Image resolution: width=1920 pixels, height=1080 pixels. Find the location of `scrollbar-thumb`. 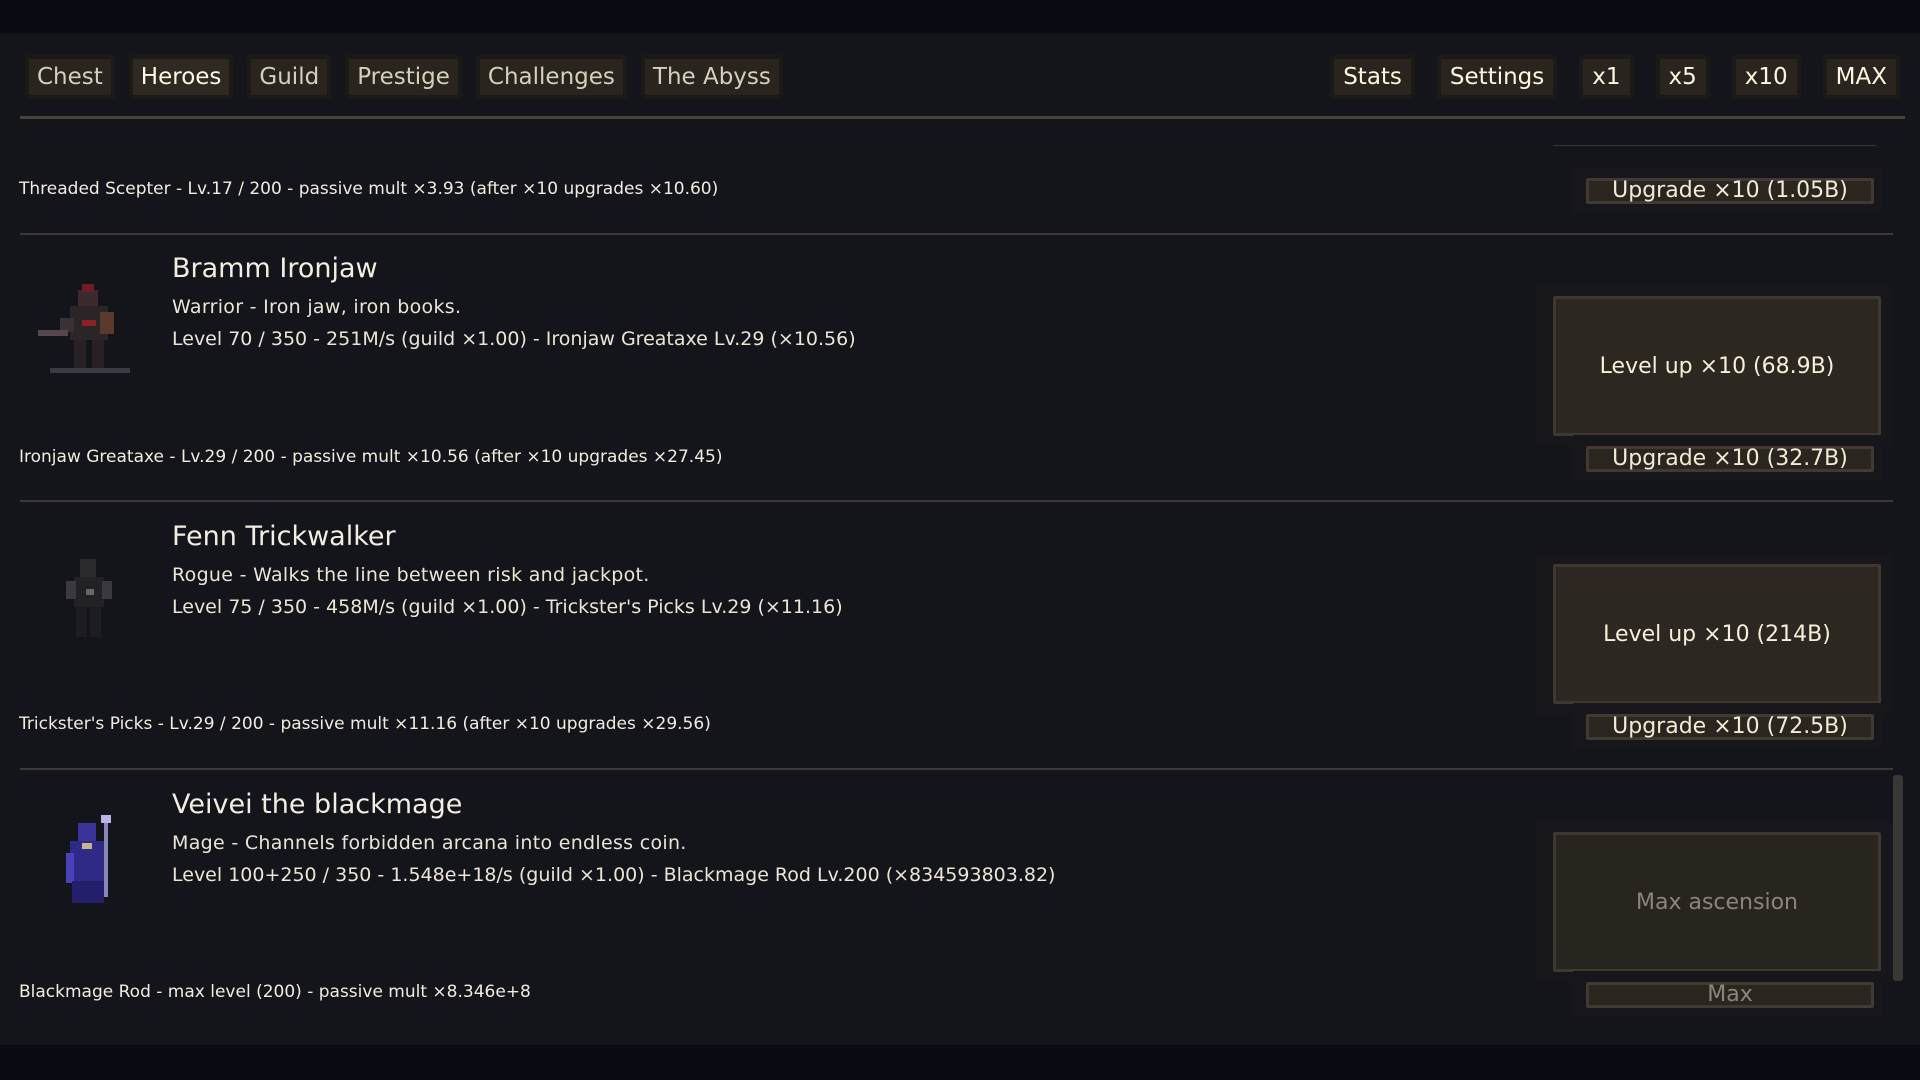

scrollbar-thumb is located at coordinates (1898, 878).